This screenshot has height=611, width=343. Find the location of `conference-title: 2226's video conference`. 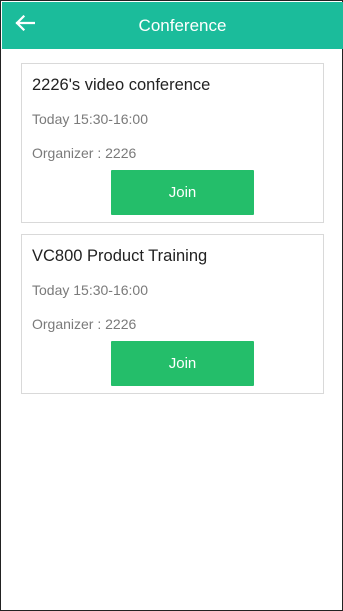

conference-title: 2226's video conference is located at coordinates (121, 85).